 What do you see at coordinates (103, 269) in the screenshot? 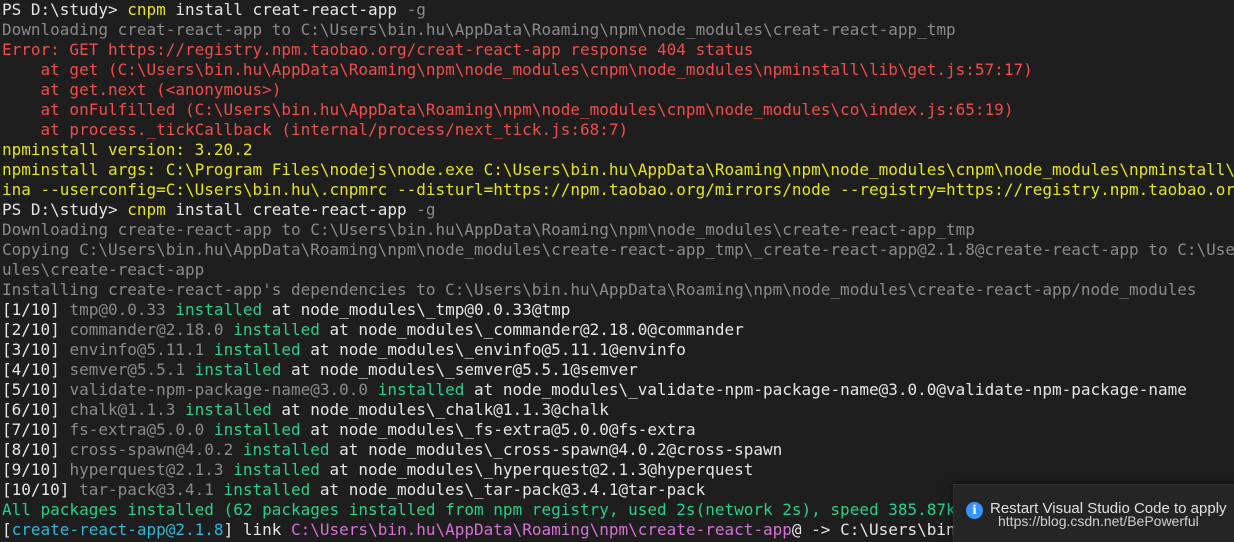
I see `terminal-text-segment: ules\create-react-app` at bounding box center [103, 269].